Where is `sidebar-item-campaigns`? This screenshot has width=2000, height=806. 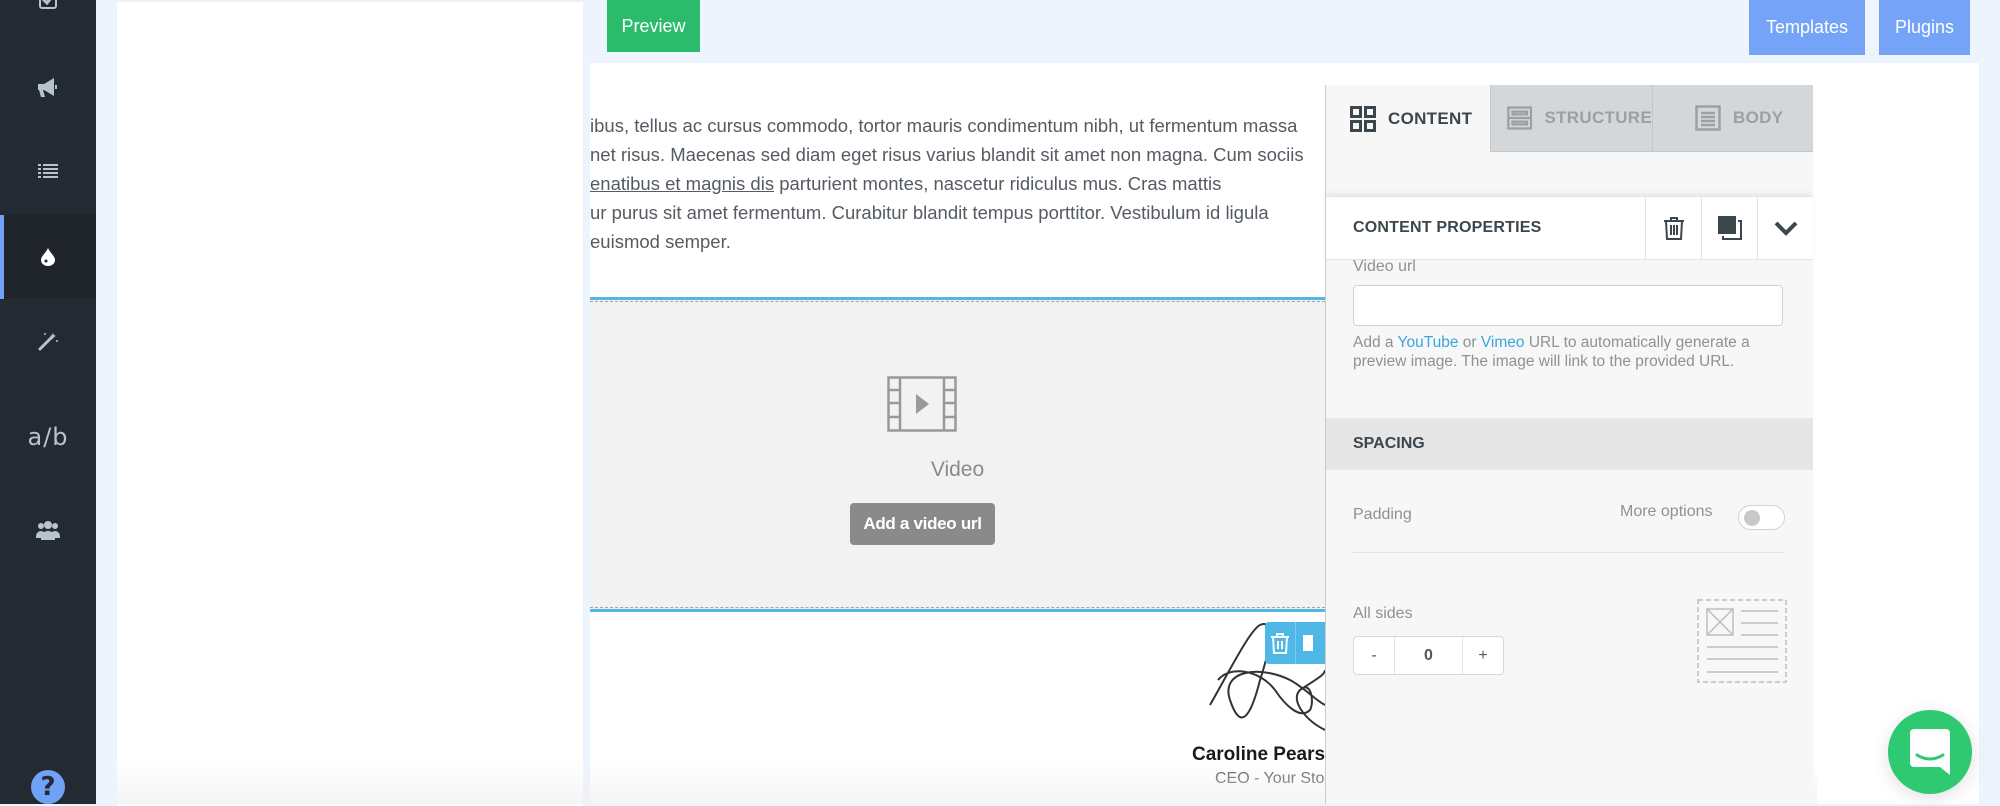 sidebar-item-campaigns is located at coordinates (48, 88).